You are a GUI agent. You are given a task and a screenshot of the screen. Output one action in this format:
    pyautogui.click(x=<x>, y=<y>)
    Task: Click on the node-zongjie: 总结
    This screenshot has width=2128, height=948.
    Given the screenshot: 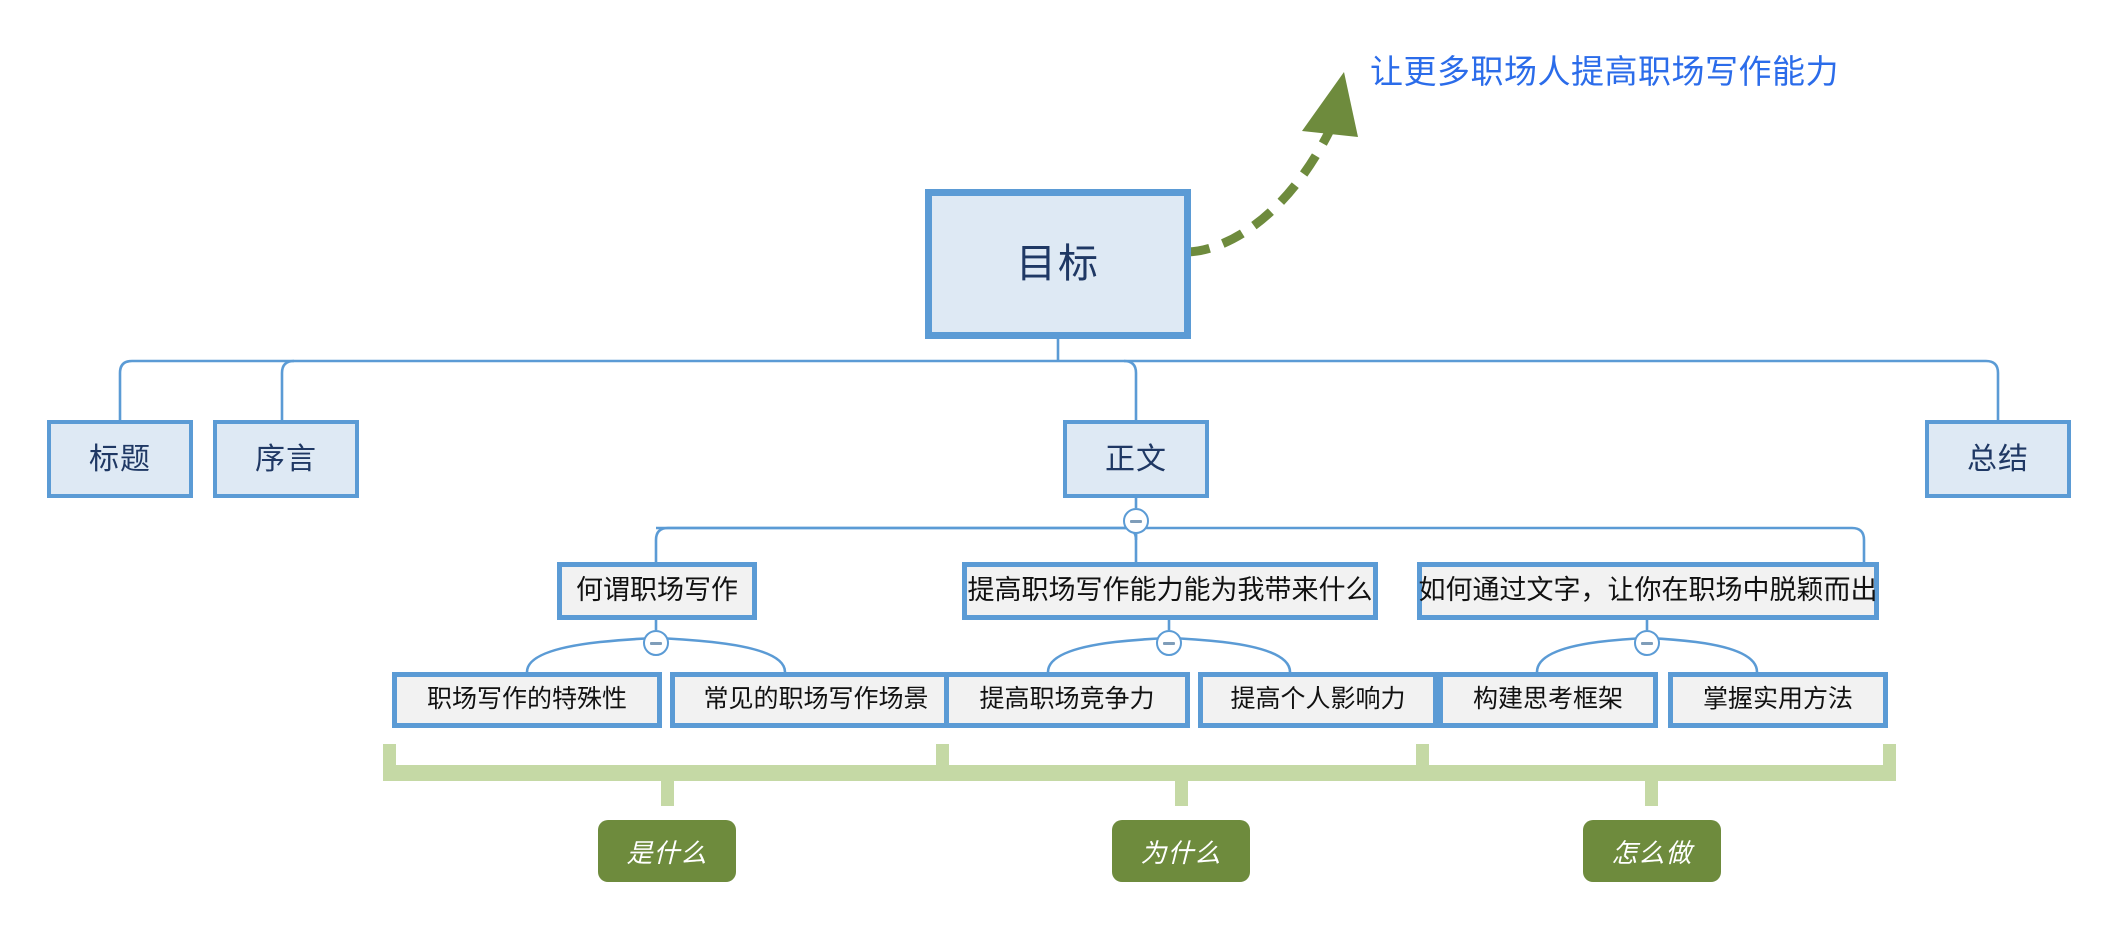 What is the action you would take?
    pyautogui.click(x=1998, y=459)
    